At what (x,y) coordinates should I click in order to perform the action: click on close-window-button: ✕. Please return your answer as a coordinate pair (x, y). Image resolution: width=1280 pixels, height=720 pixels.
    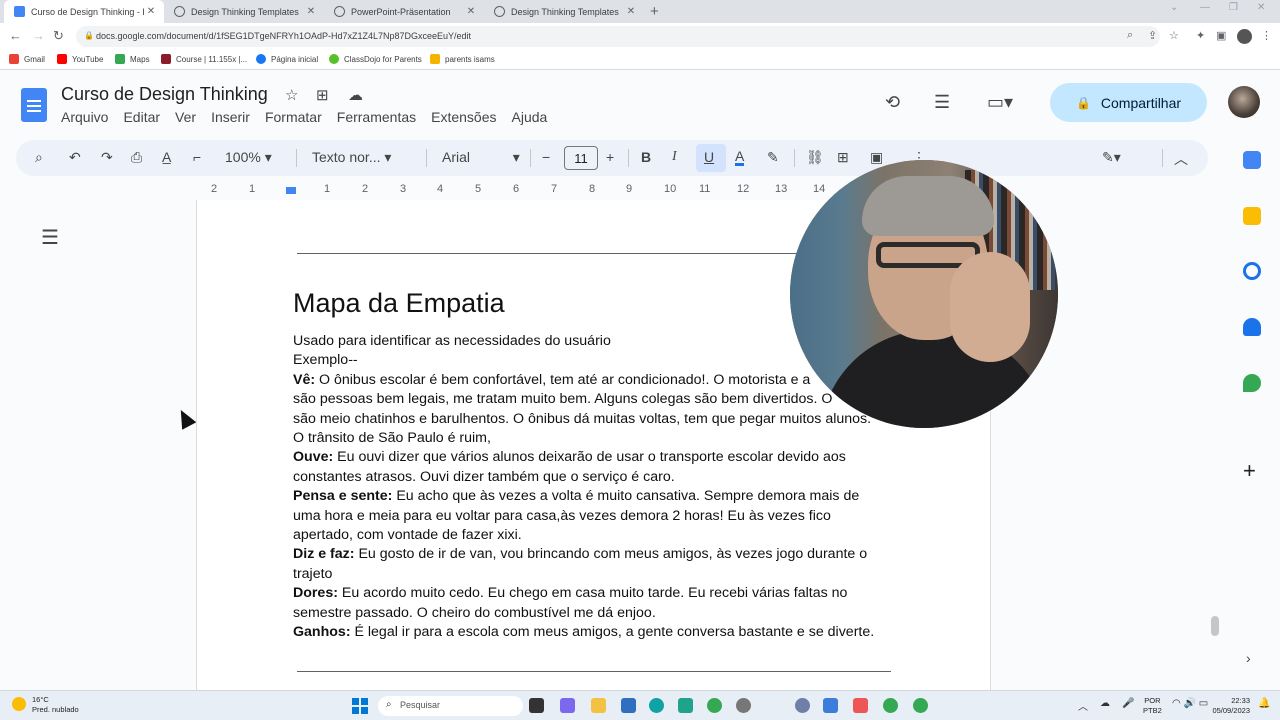
    Looking at the image, I should click on (1261, 7).